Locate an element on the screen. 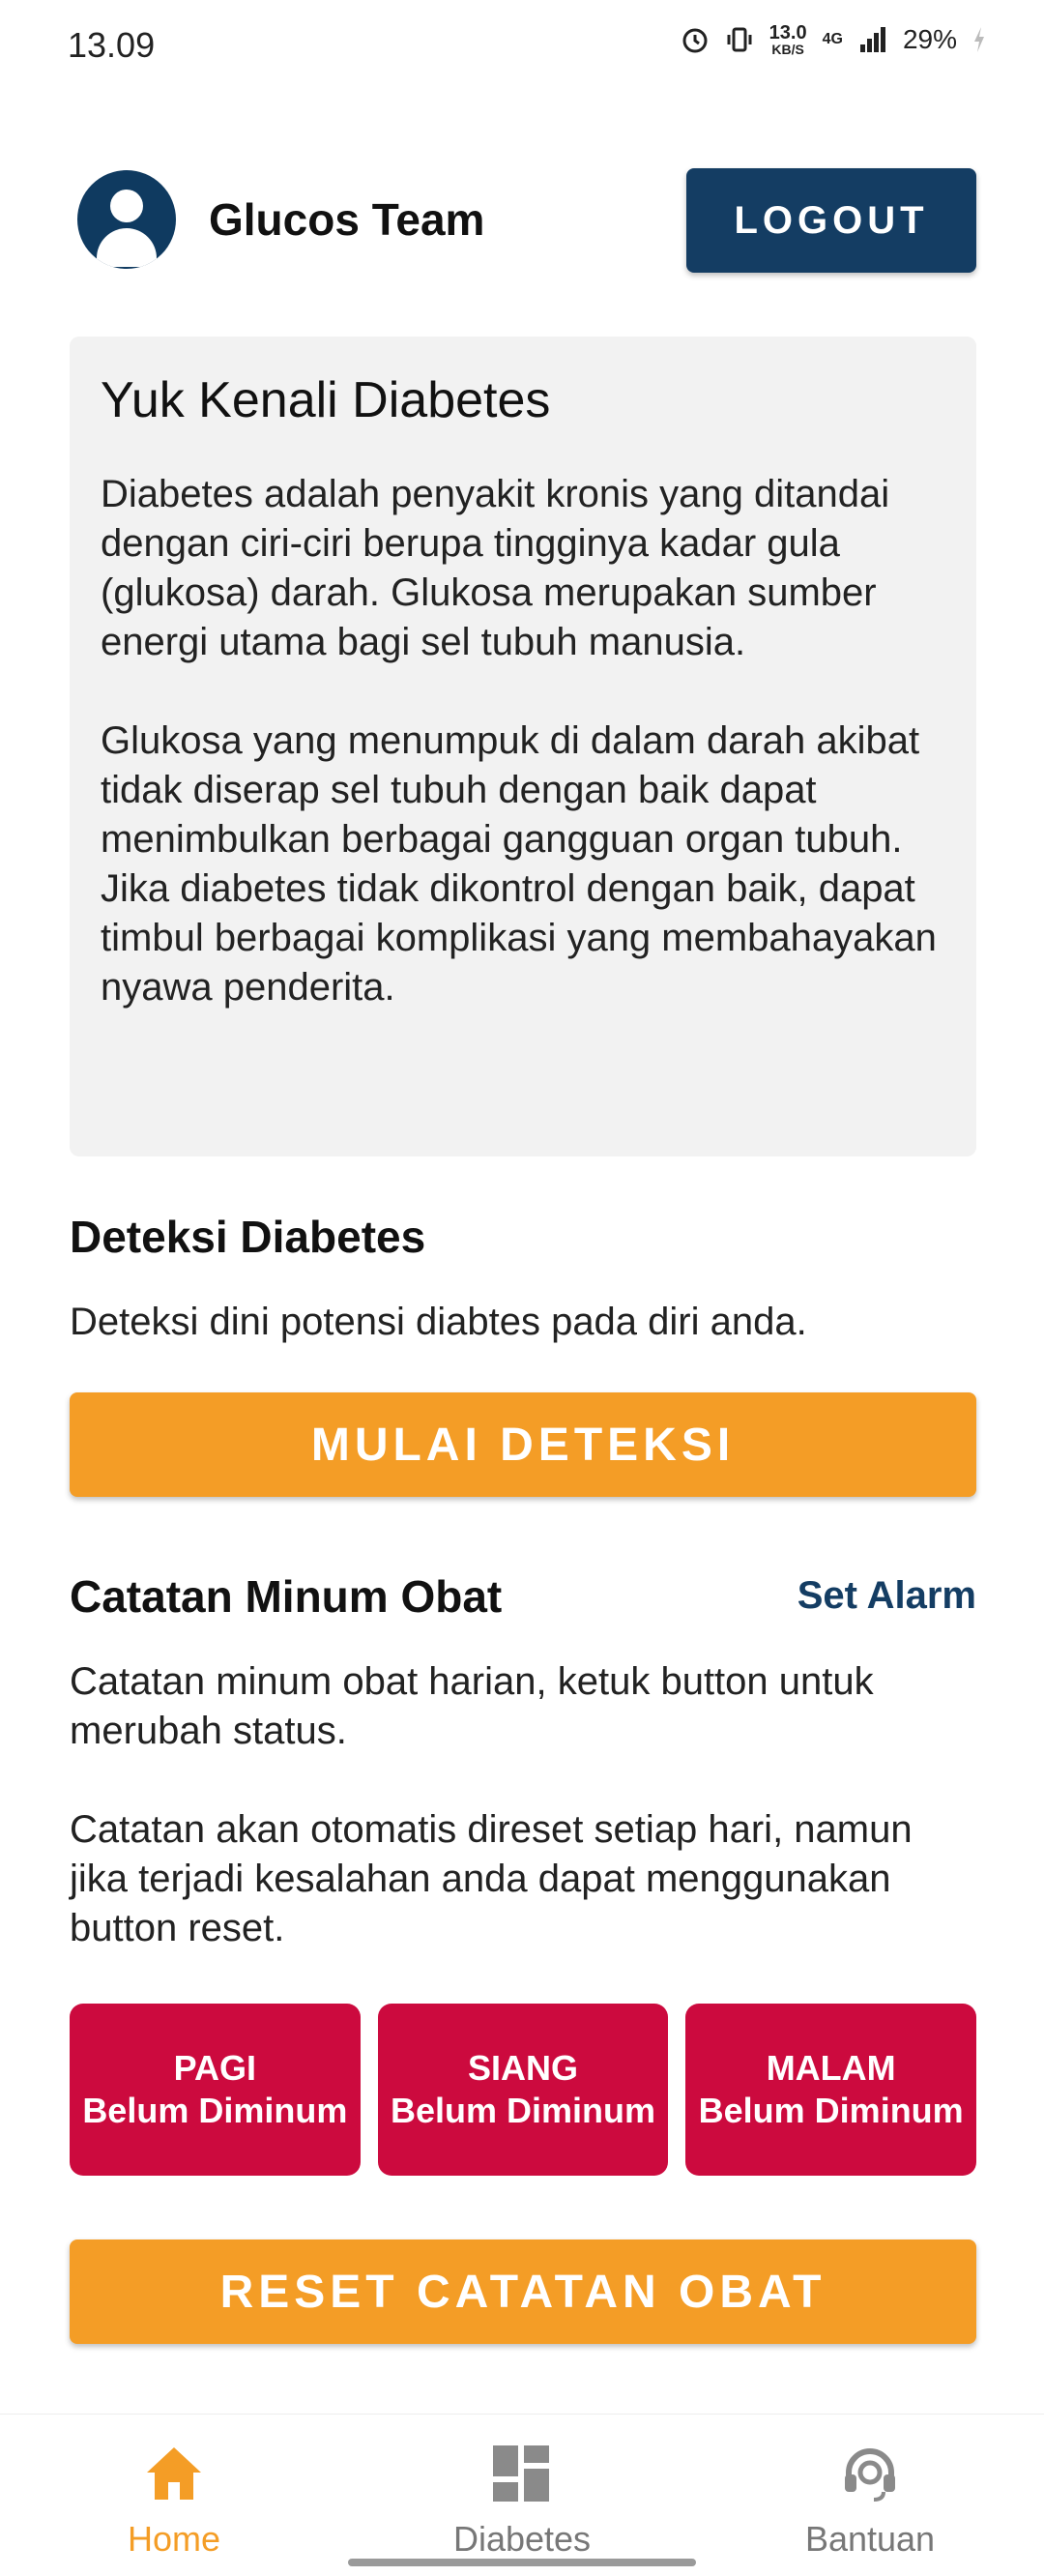  nav-item-home: Home is located at coordinates (174, 2495).